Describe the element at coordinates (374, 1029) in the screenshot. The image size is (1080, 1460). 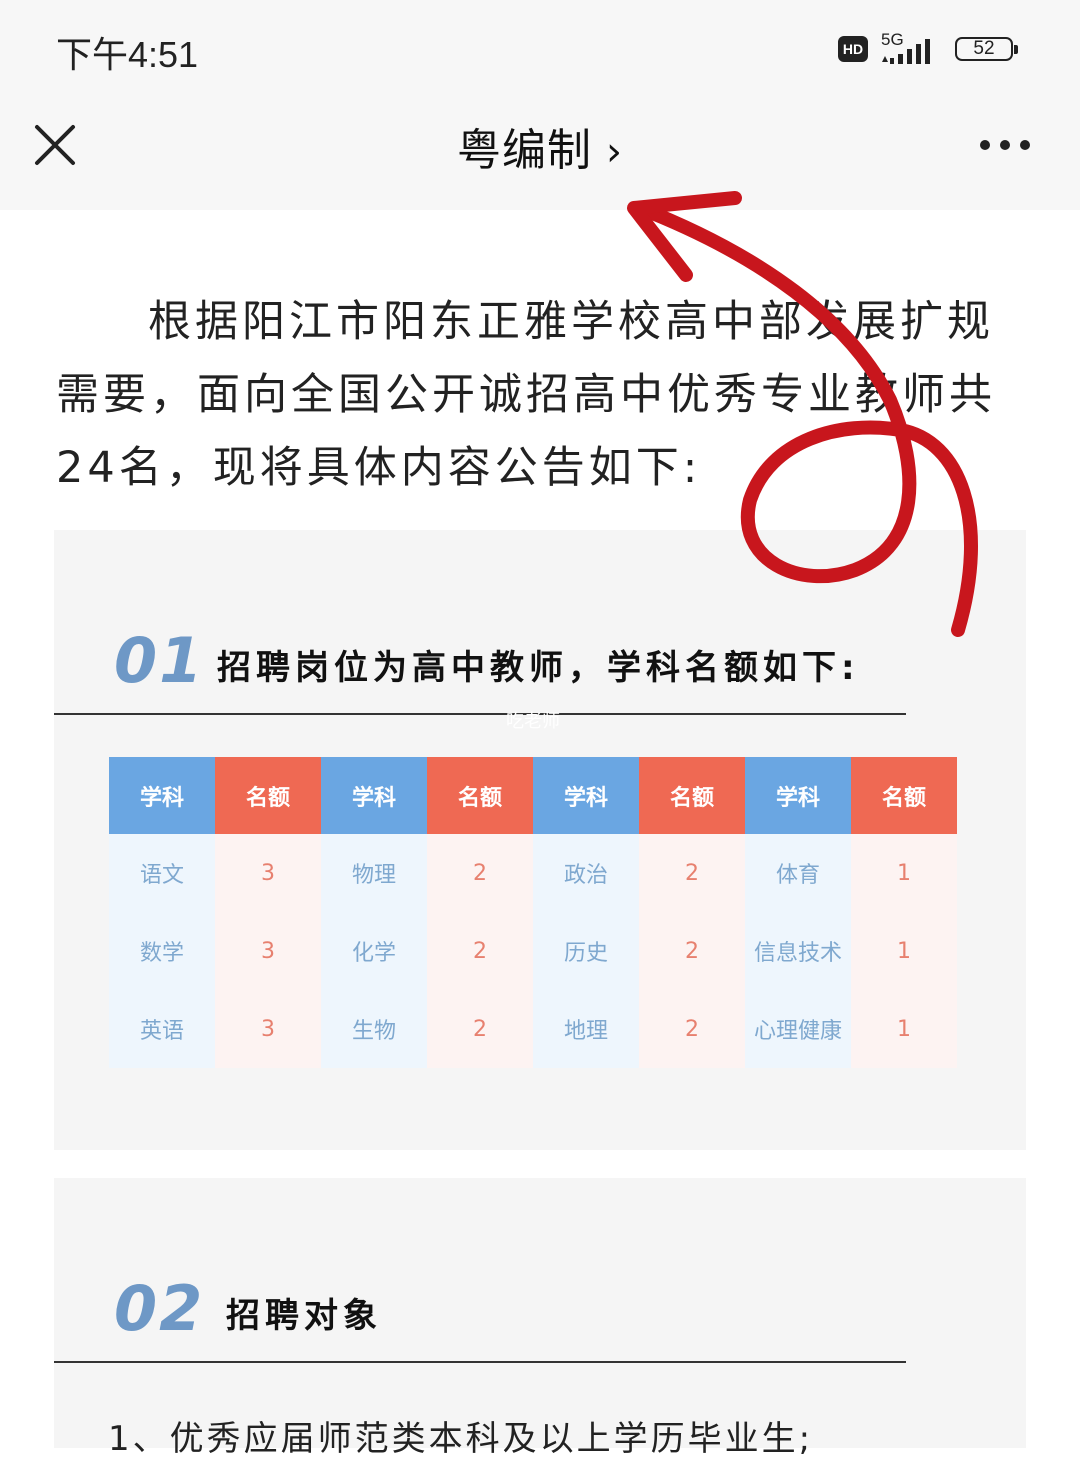
I see `subject-cell: 生物` at that location.